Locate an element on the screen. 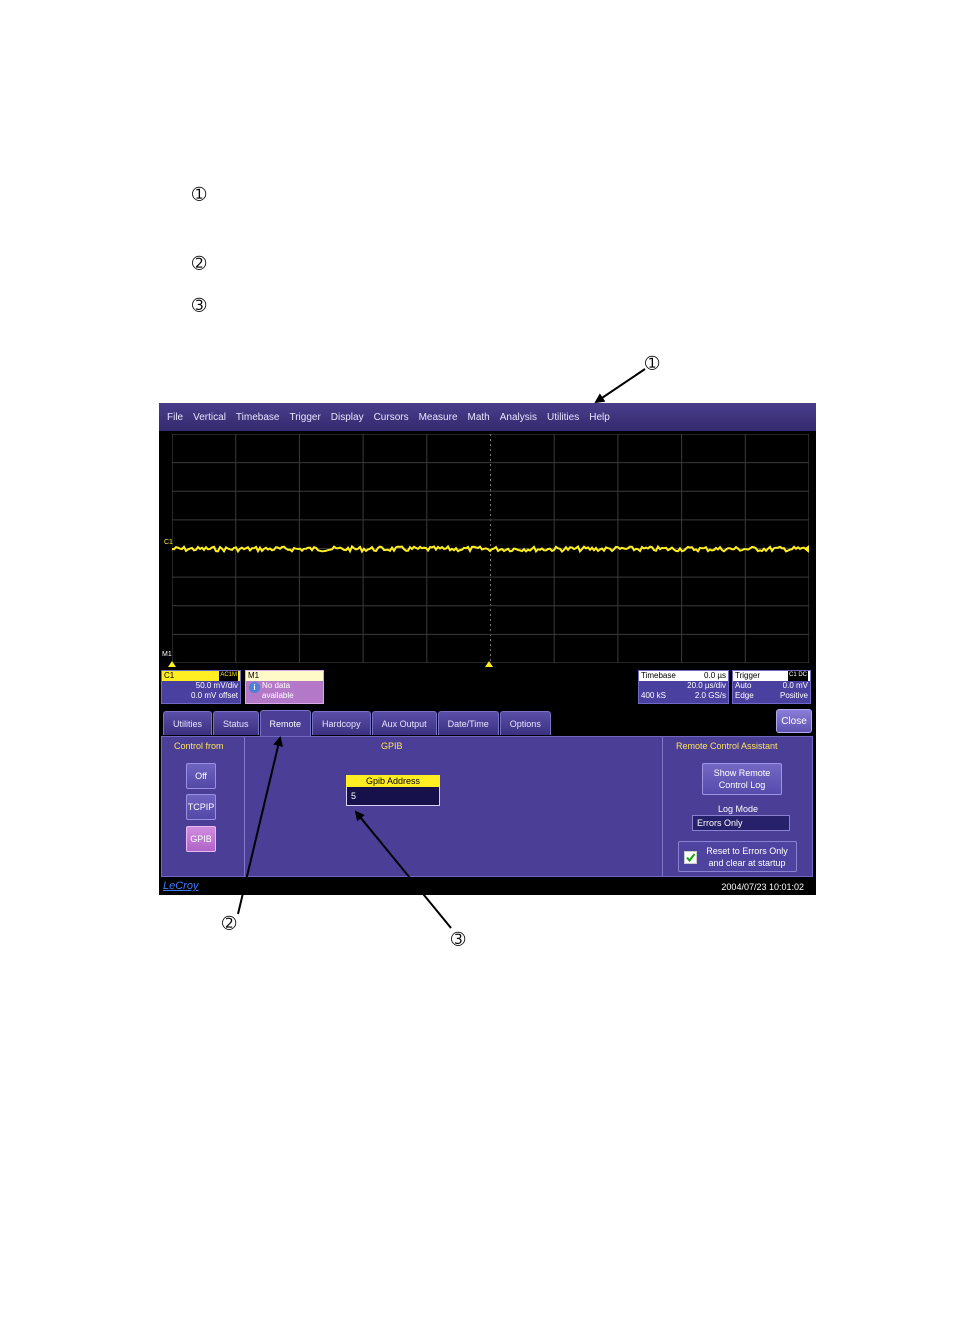 The height and width of the screenshot is (1329, 954). waveform-grid is located at coordinates (490, 548).